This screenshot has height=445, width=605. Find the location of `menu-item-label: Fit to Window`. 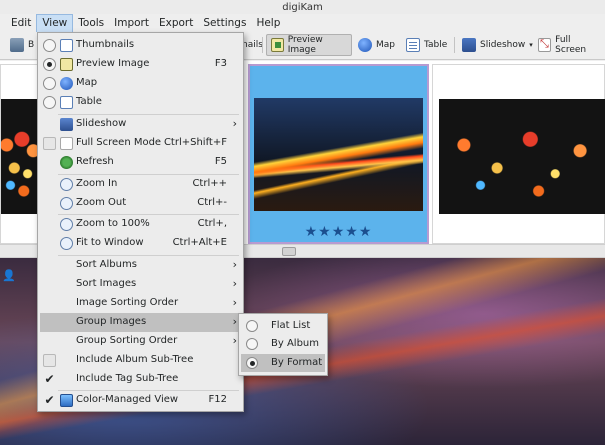

menu-item-label: Fit to Window is located at coordinates (110, 242).